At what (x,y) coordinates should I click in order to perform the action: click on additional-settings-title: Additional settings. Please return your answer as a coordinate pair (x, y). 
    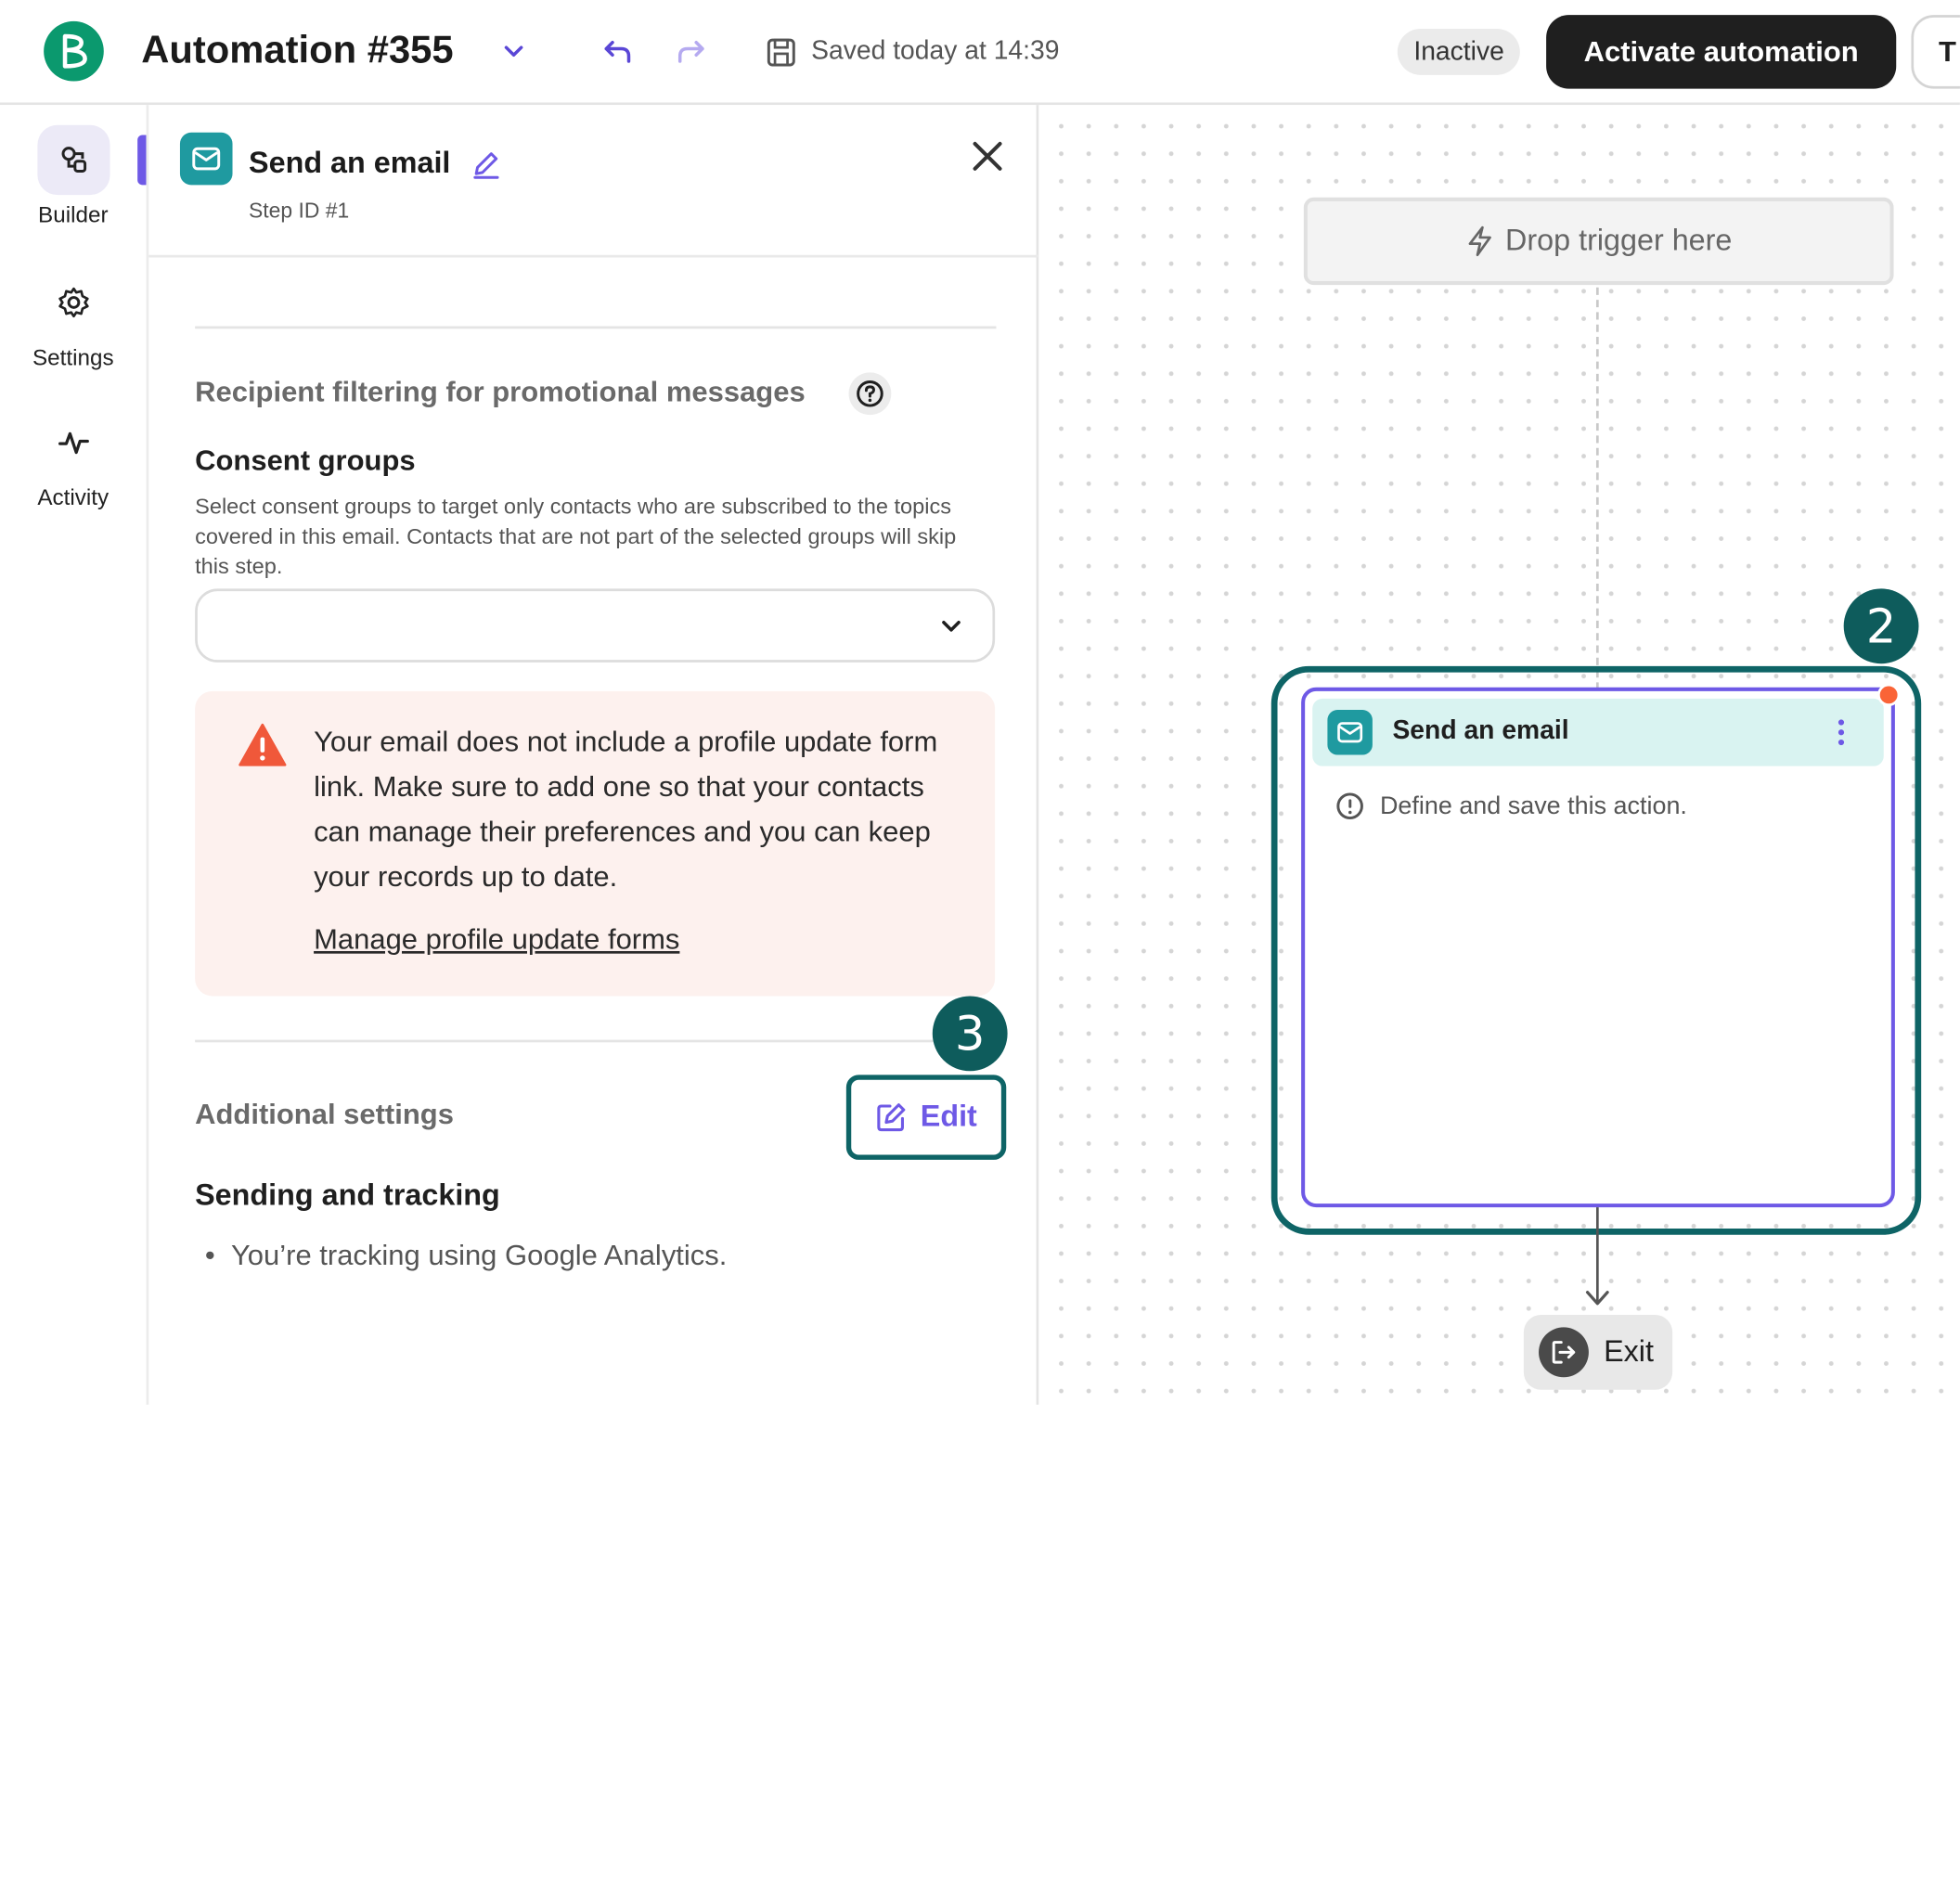
    Looking at the image, I should click on (324, 1113).